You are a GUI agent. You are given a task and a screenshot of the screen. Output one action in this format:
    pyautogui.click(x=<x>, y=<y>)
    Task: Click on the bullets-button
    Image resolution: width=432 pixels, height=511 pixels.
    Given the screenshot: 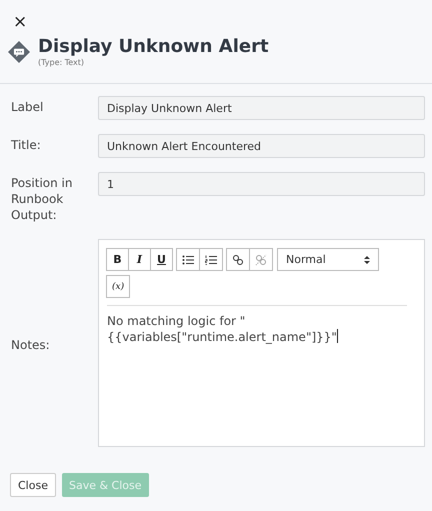 What is the action you would take?
    pyautogui.click(x=188, y=259)
    